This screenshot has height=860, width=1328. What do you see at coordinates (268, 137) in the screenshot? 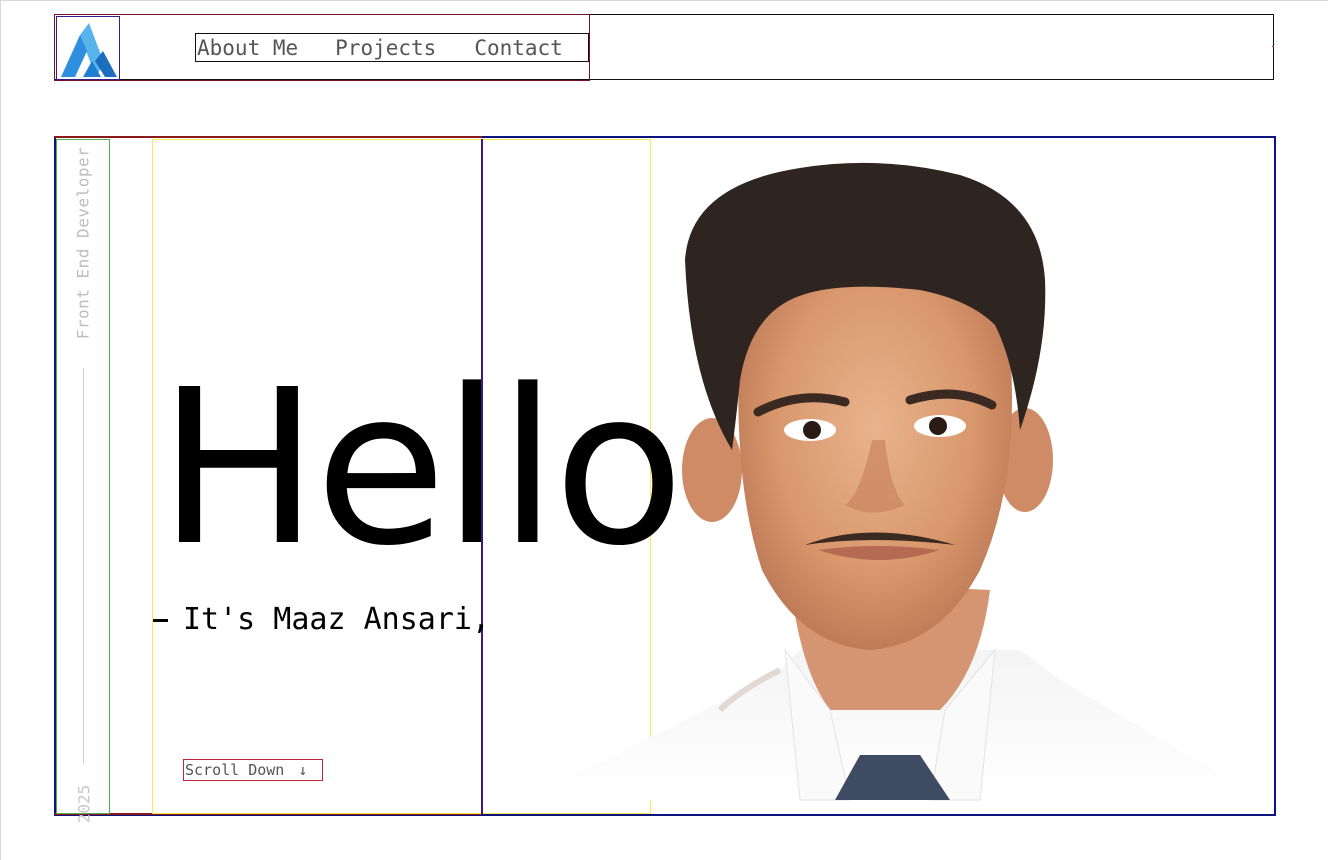
I see `hero-top-accent` at bounding box center [268, 137].